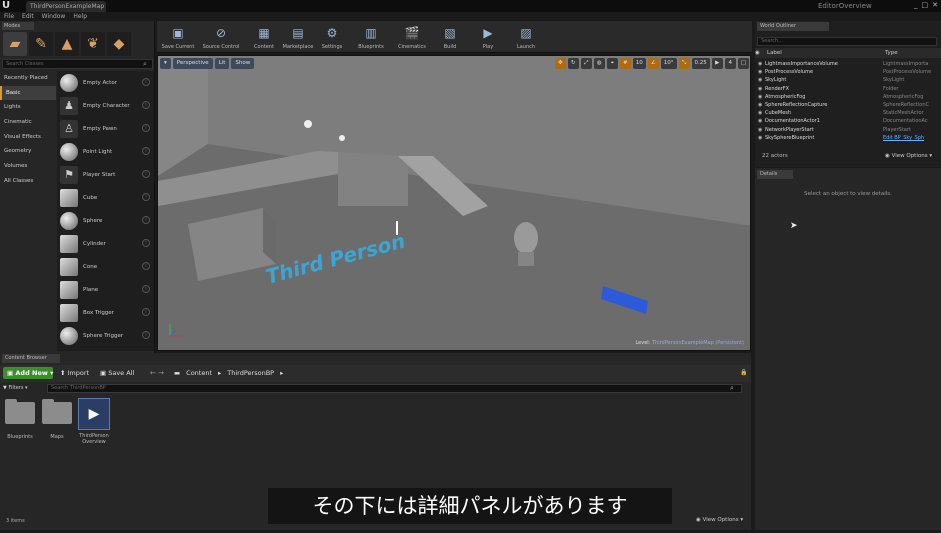 This screenshot has height=533, width=941. Describe the element at coordinates (105, 105) in the screenshot. I see `place-item: ♟ Empty Character i` at that location.